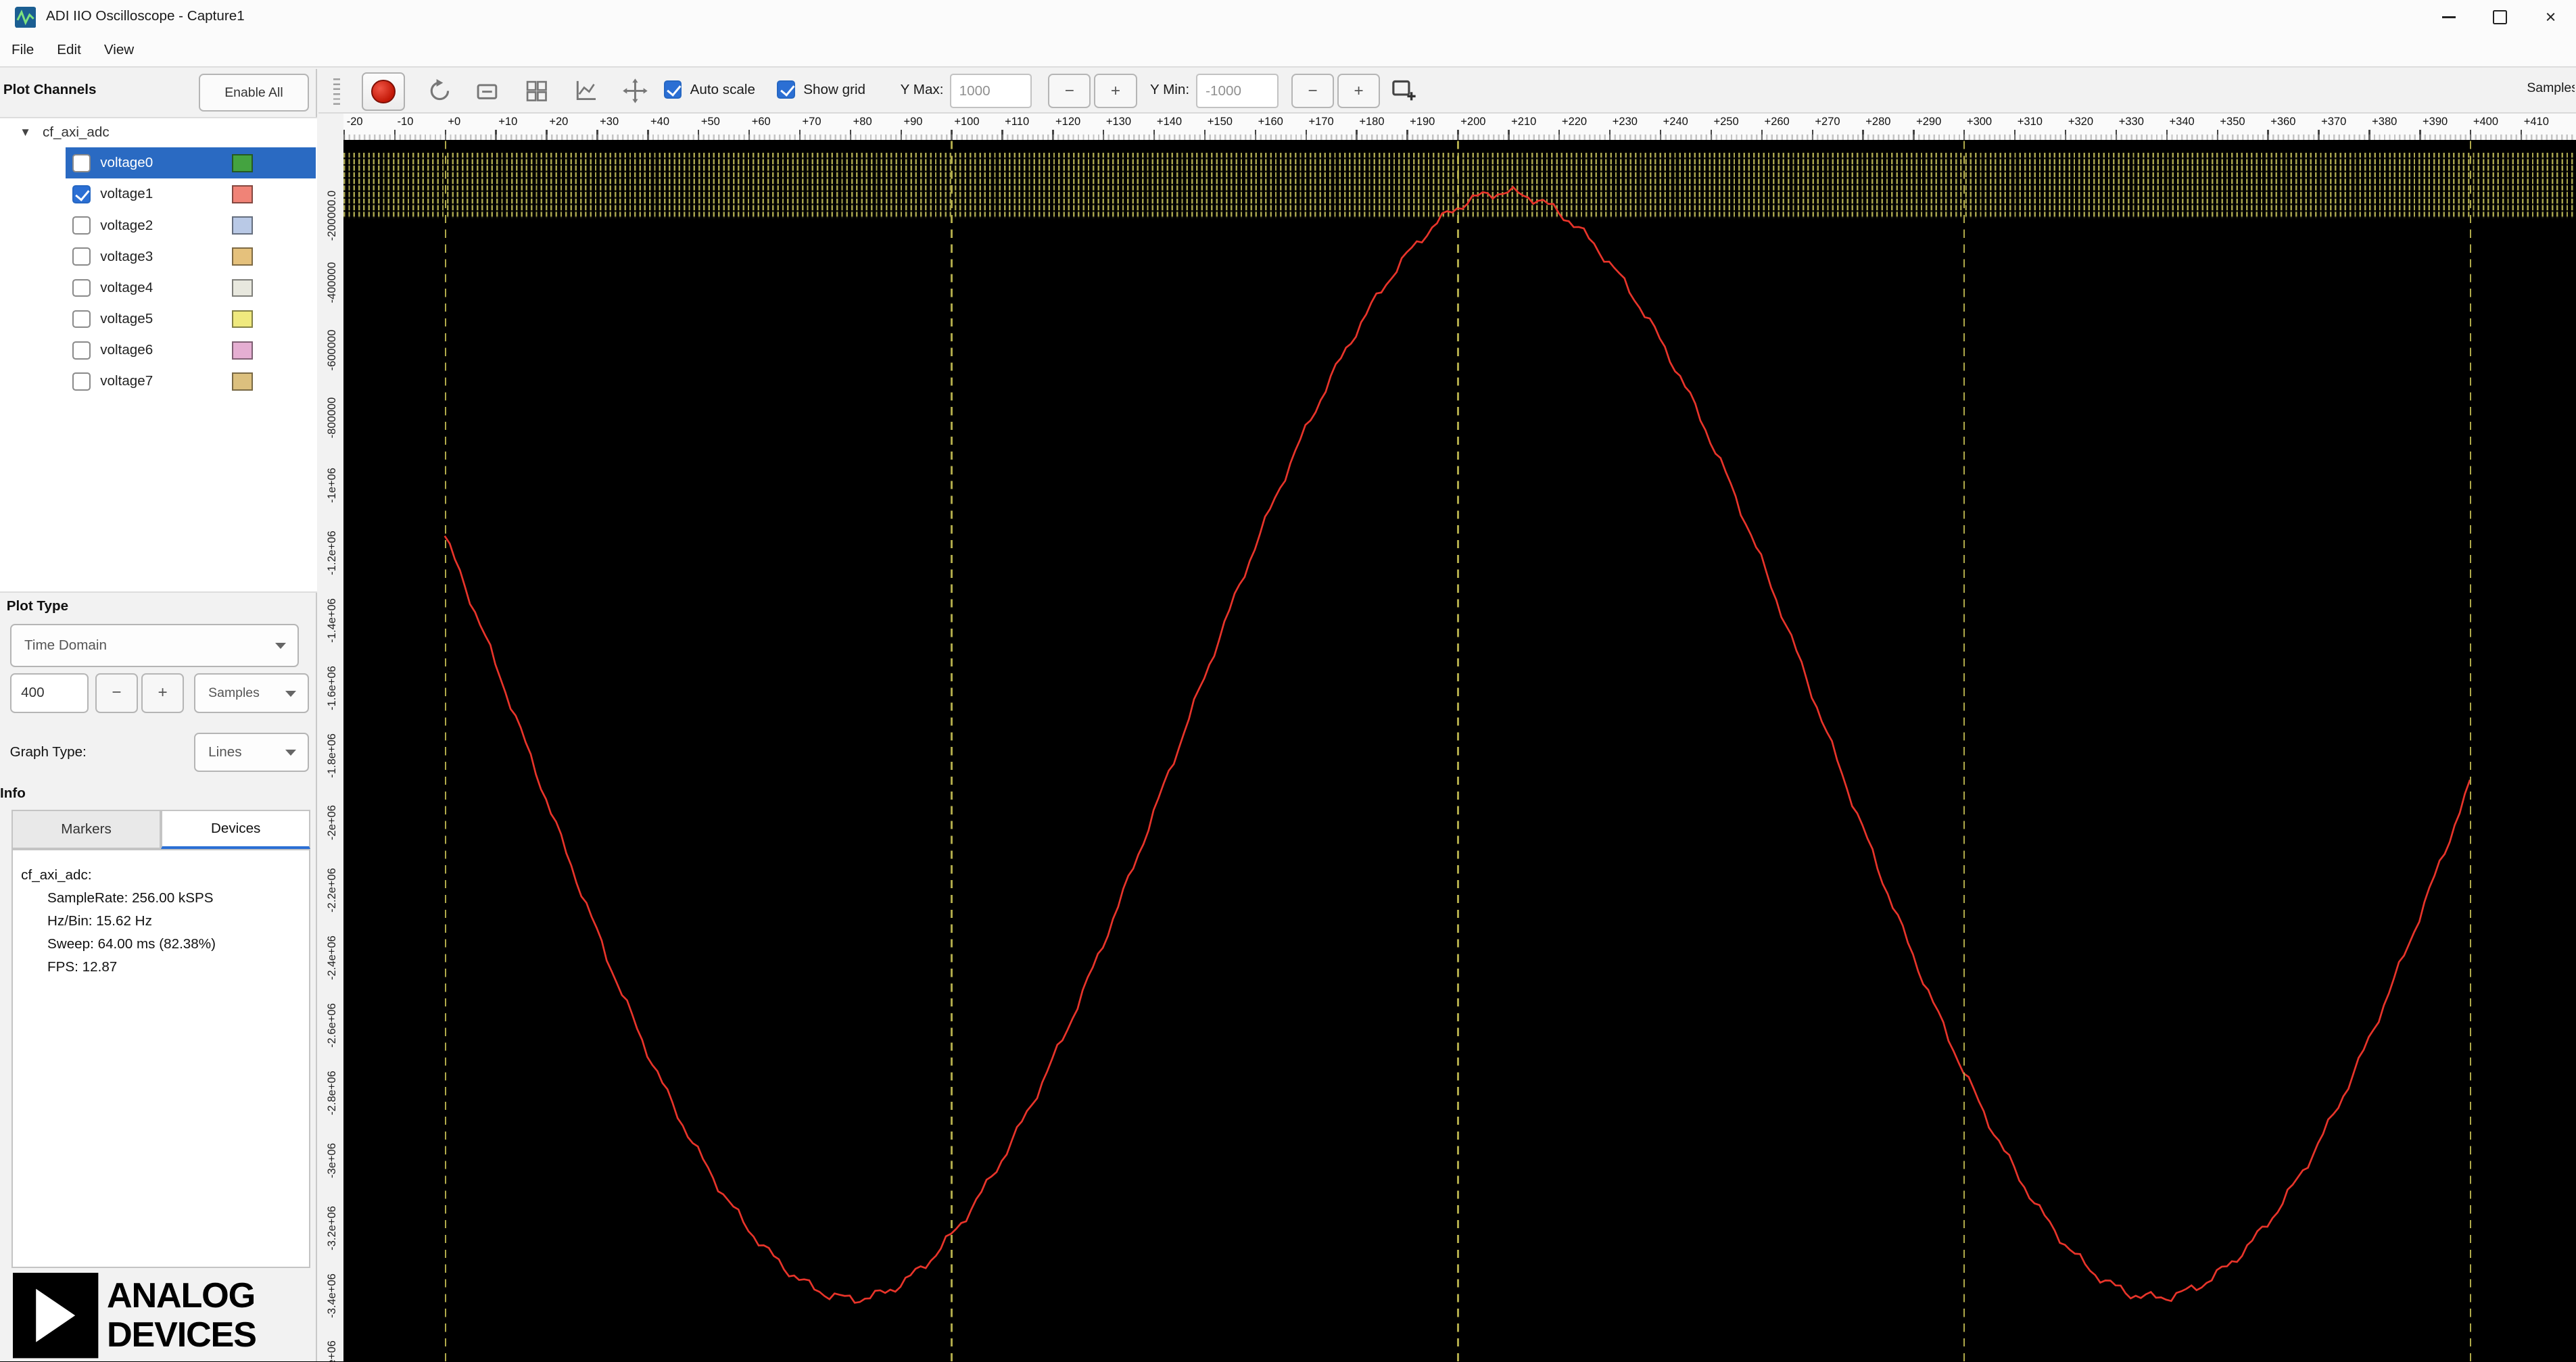  What do you see at coordinates (336, 91) in the screenshot?
I see `toolbar-grip` at bounding box center [336, 91].